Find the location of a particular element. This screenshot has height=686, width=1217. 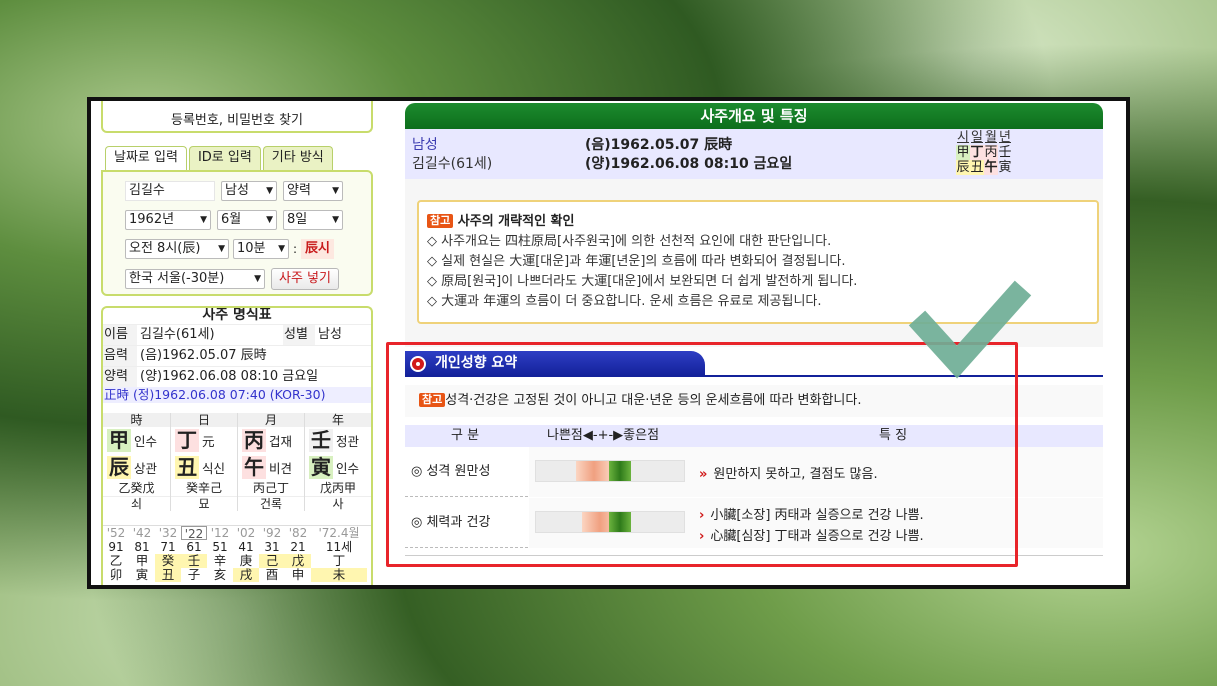

daeun-year: '02 is located at coordinates (246, 533).